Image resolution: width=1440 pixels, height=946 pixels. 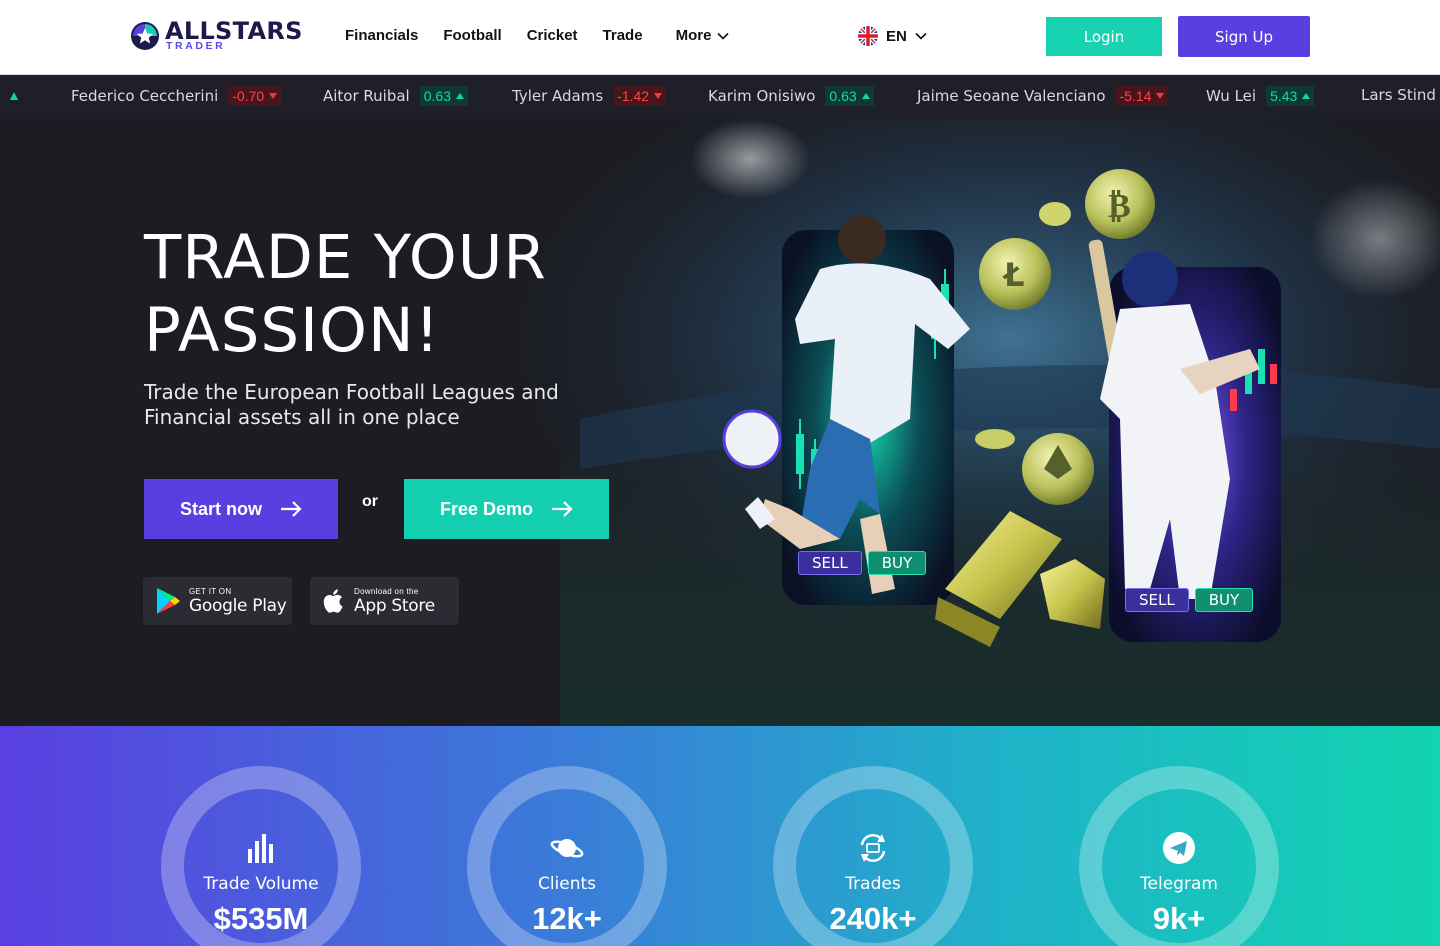 I want to click on ticker-item: Federico Ceccherini -0.70, so click(x=176, y=96).